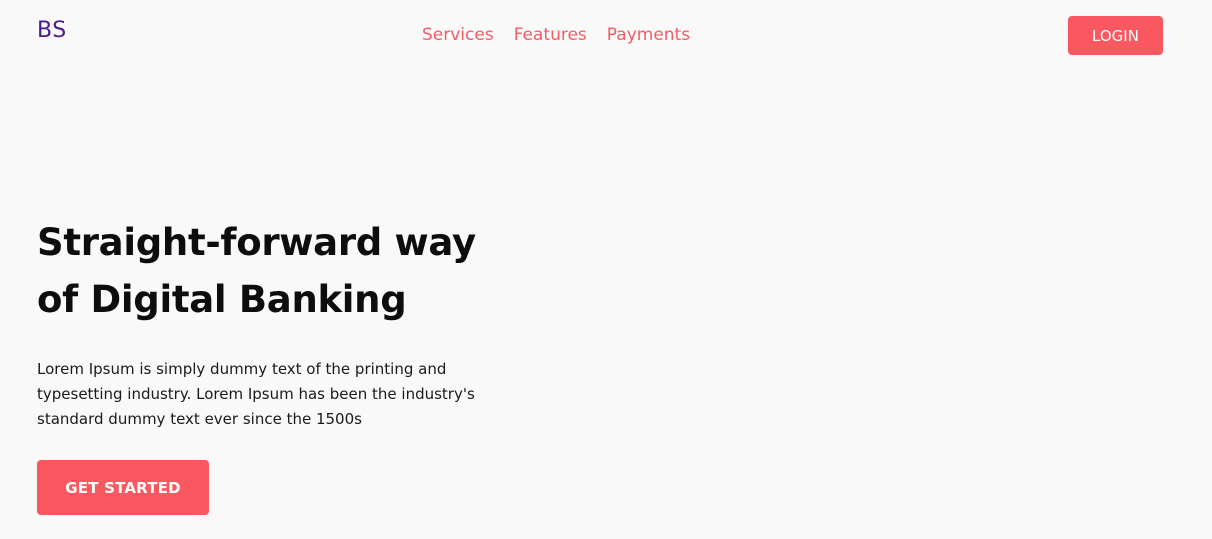 This screenshot has width=1212, height=539. I want to click on main-nav: Services Features Payments, so click(556, 35).